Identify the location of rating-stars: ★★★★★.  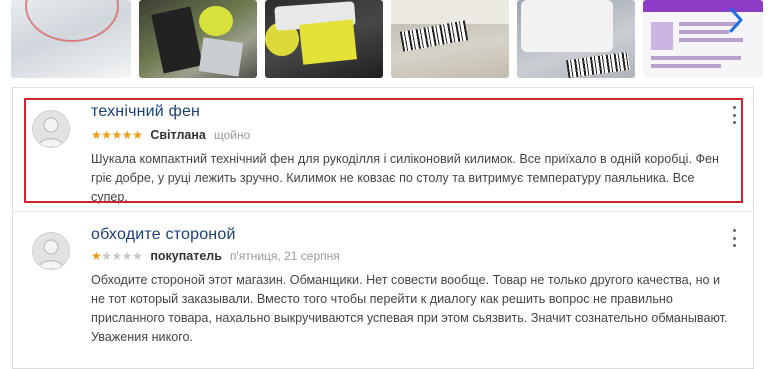
(117, 256).